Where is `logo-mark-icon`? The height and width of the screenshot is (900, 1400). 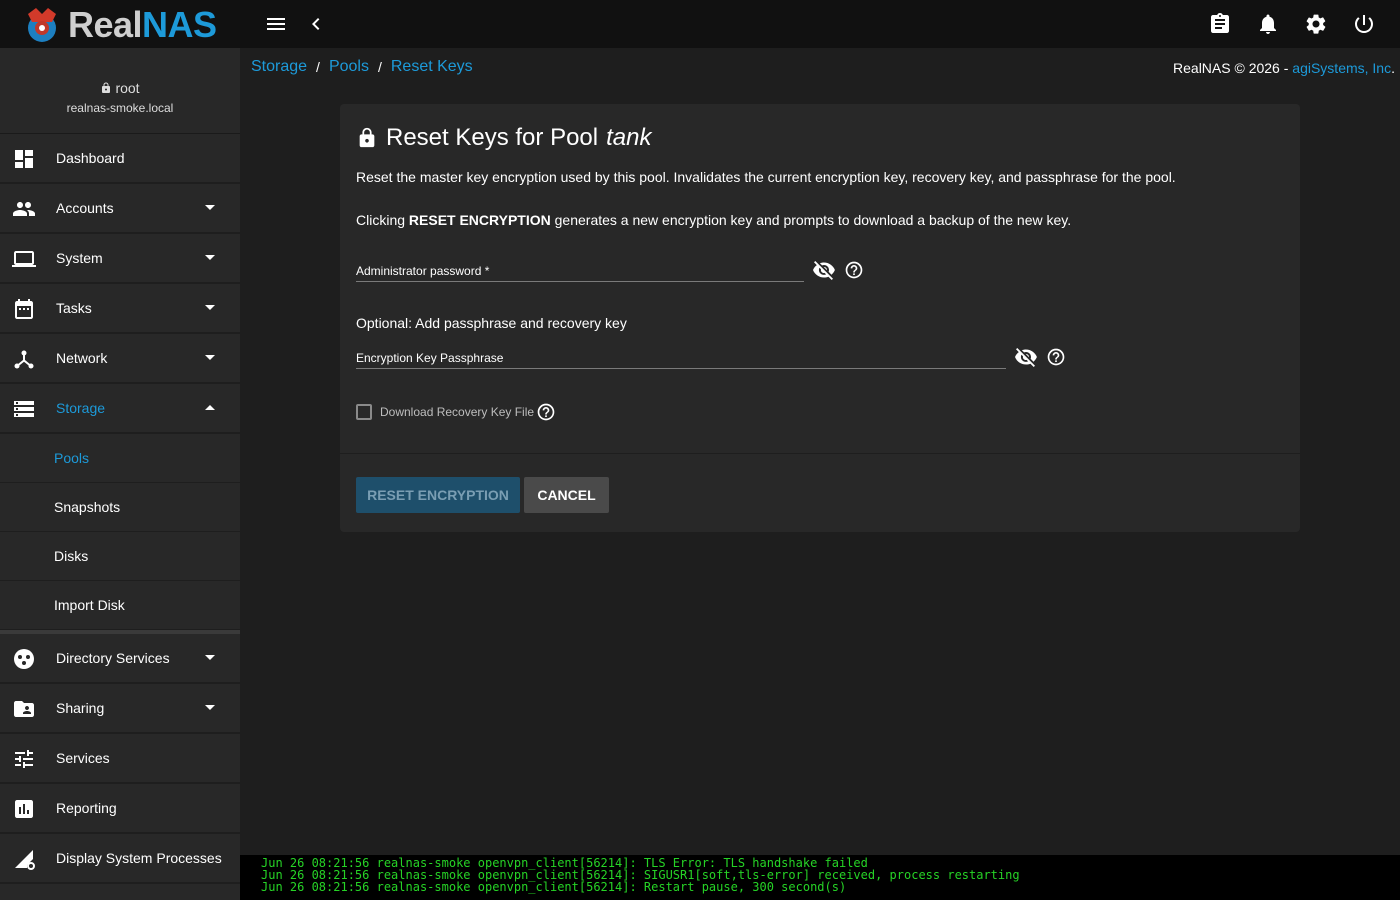
logo-mark-icon is located at coordinates (42, 25).